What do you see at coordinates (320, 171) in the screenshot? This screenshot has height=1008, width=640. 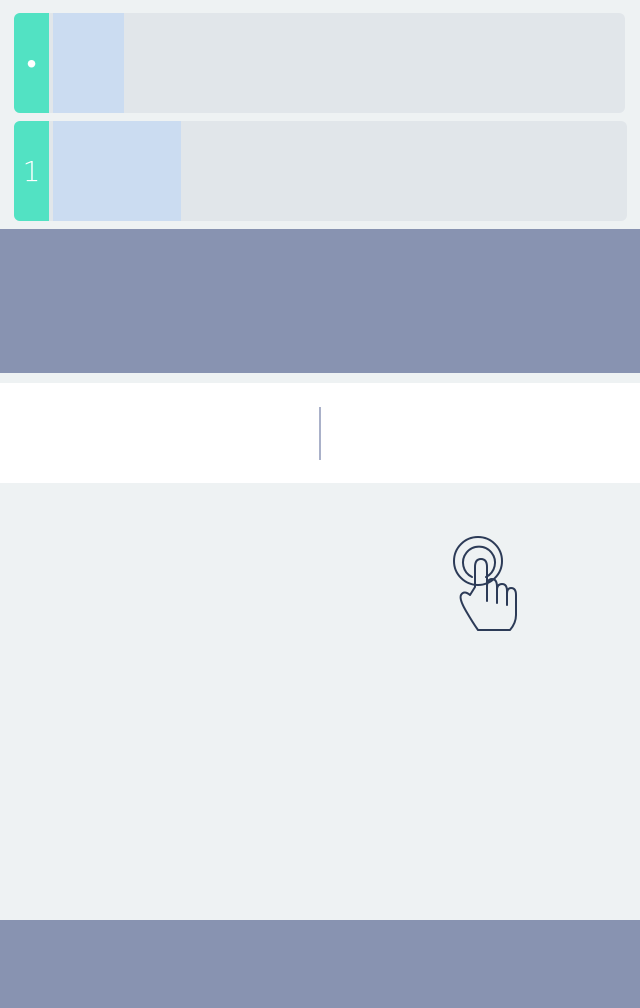 I see `card-item: 1` at bounding box center [320, 171].